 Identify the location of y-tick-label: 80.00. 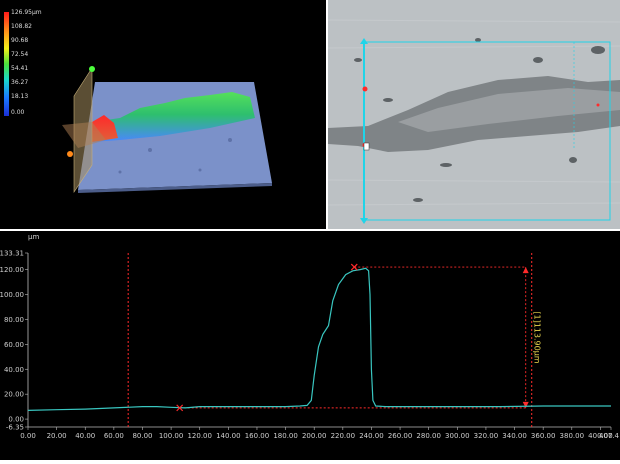
(14, 320).